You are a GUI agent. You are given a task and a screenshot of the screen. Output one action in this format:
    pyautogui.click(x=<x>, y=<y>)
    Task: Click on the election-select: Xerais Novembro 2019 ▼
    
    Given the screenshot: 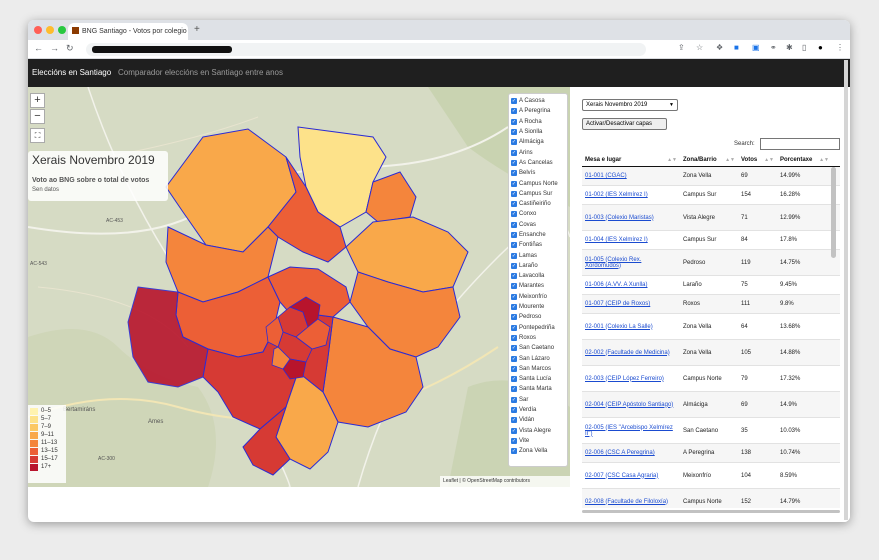 What is the action you would take?
    pyautogui.click(x=630, y=105)
    